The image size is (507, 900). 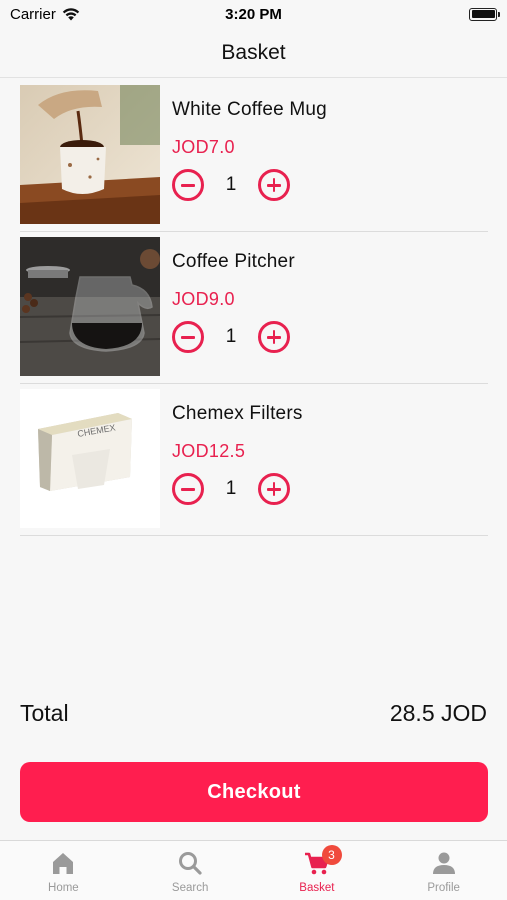 What do you see at coordinates (484, 14) in the screenshot?
I see `battery-icon` at bounding box center [484, 14].